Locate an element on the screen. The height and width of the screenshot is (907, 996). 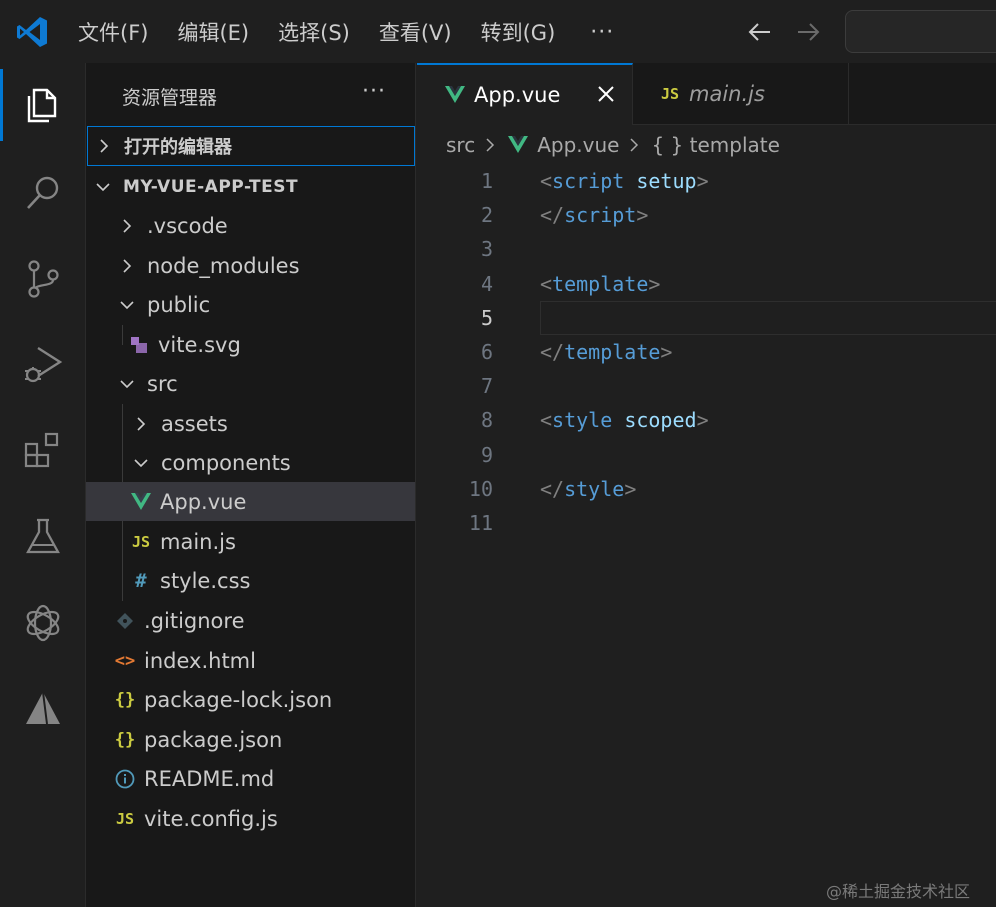
menu-edit: 编辑(E) is located at coordinates (213, 32).